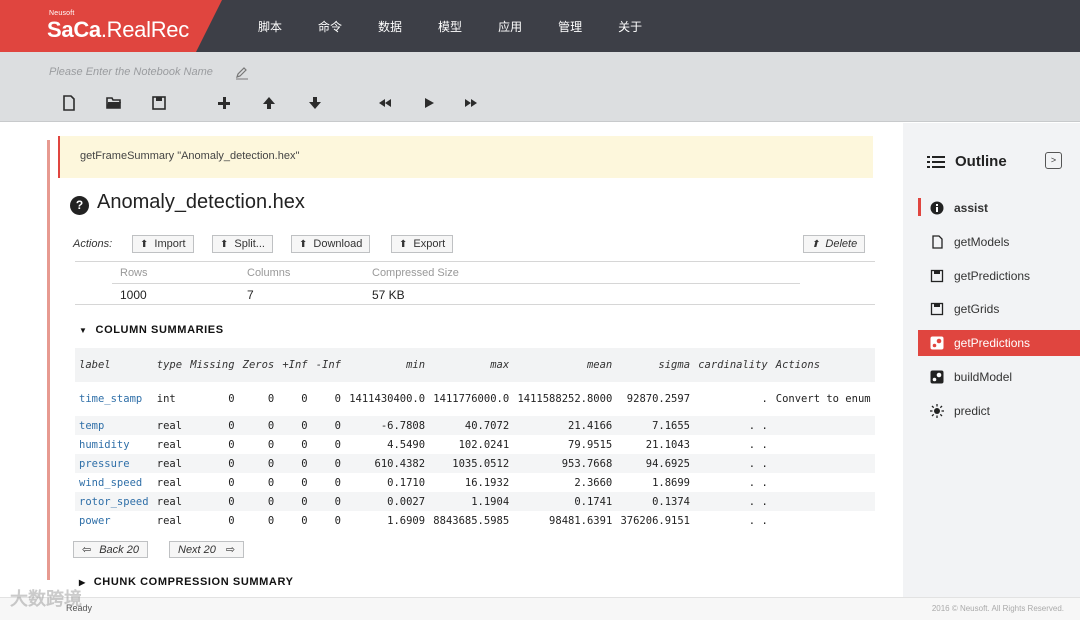 Image resolution: width=1080 pixels, height=620 pixels. What do you see at coordinates (133, 295) in the screenshot?
I see `rows-value: 1000` at bounding box center [133, 295].